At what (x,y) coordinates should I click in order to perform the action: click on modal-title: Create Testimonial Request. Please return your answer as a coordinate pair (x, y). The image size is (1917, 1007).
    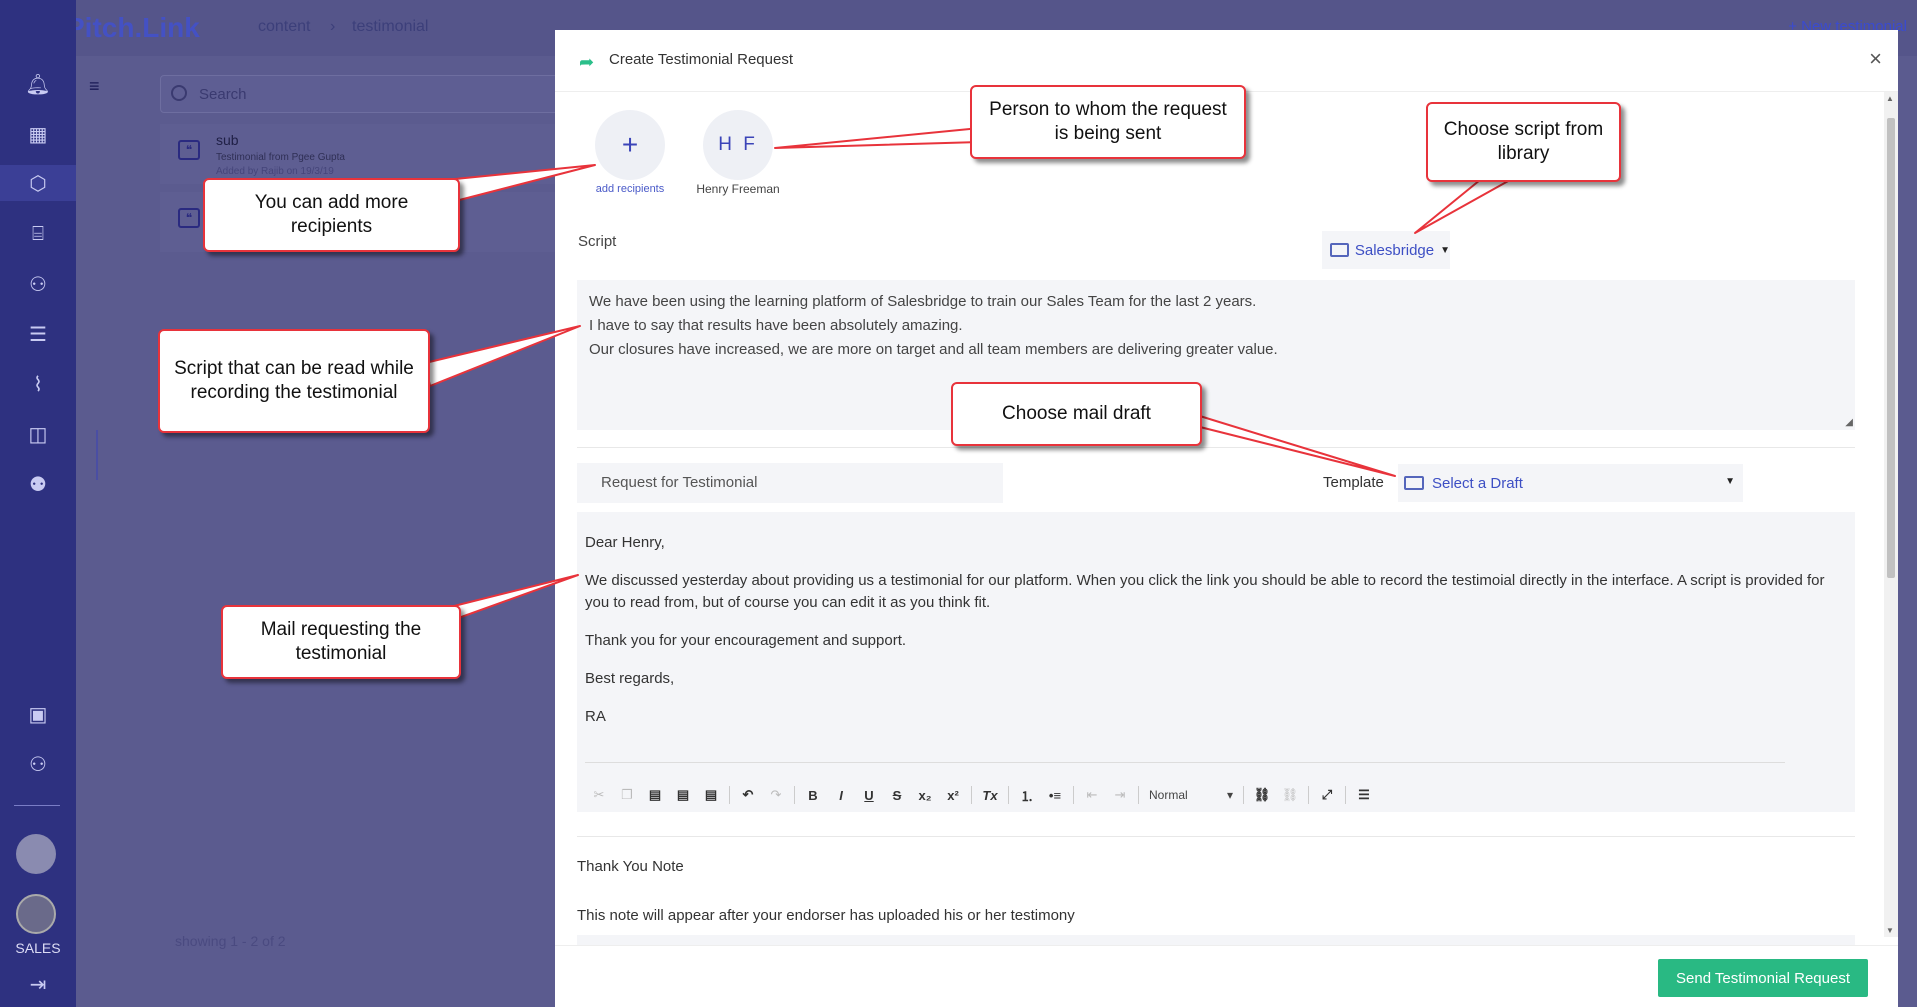
    Looking at the image, I should click on (701, 59).